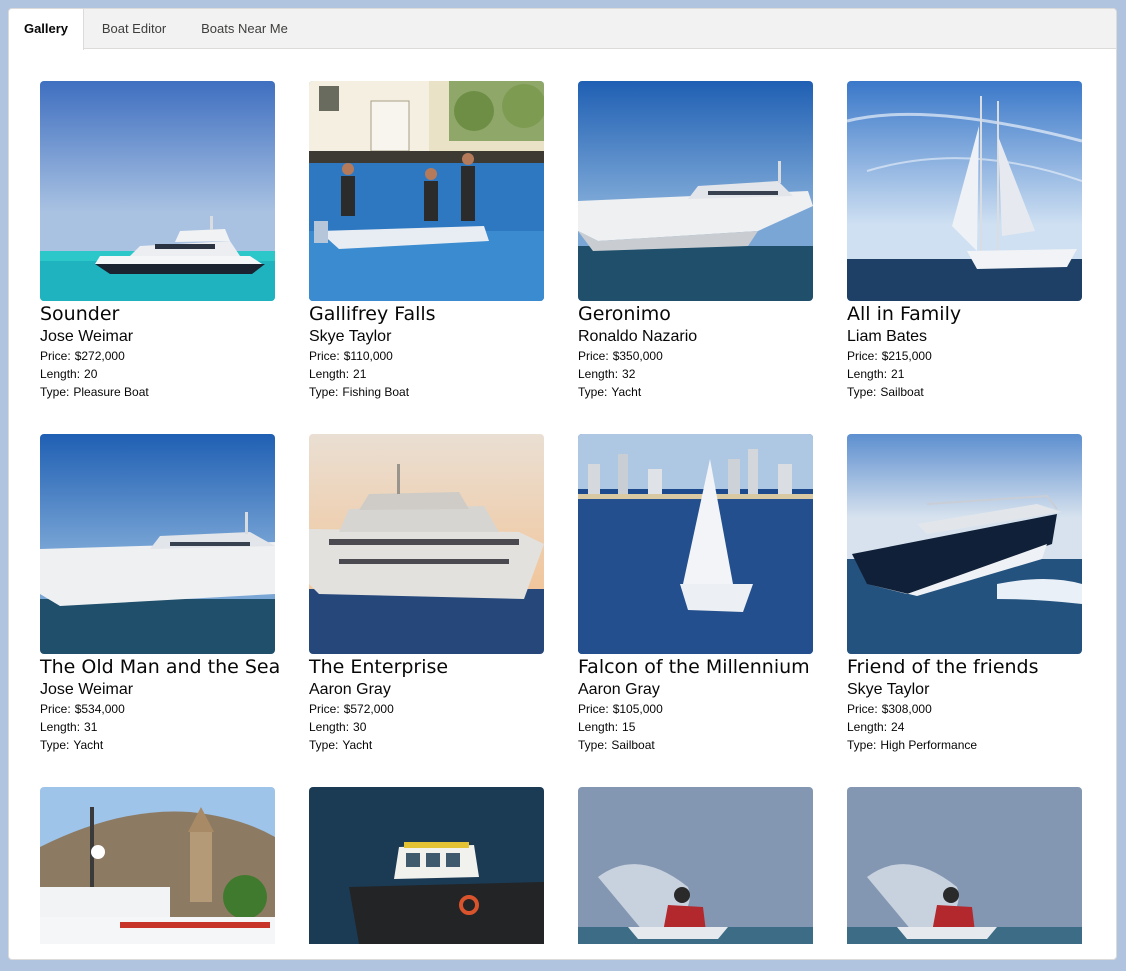 This screenshot has width=1126, height=971. I want to click on tab-gallery: Gallery, so click(46, 29).